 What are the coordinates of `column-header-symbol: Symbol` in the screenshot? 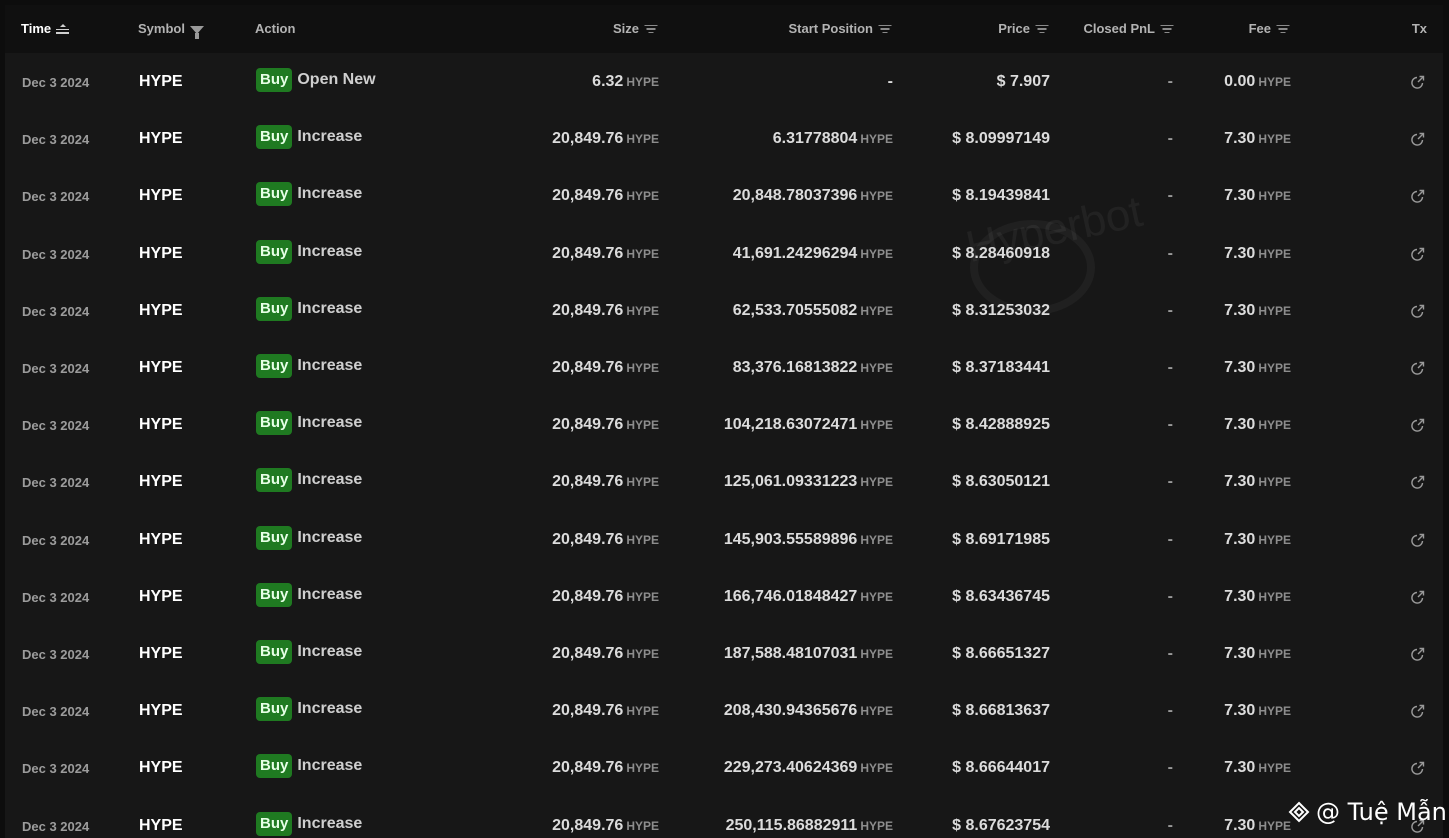 It's located at (171, 30).